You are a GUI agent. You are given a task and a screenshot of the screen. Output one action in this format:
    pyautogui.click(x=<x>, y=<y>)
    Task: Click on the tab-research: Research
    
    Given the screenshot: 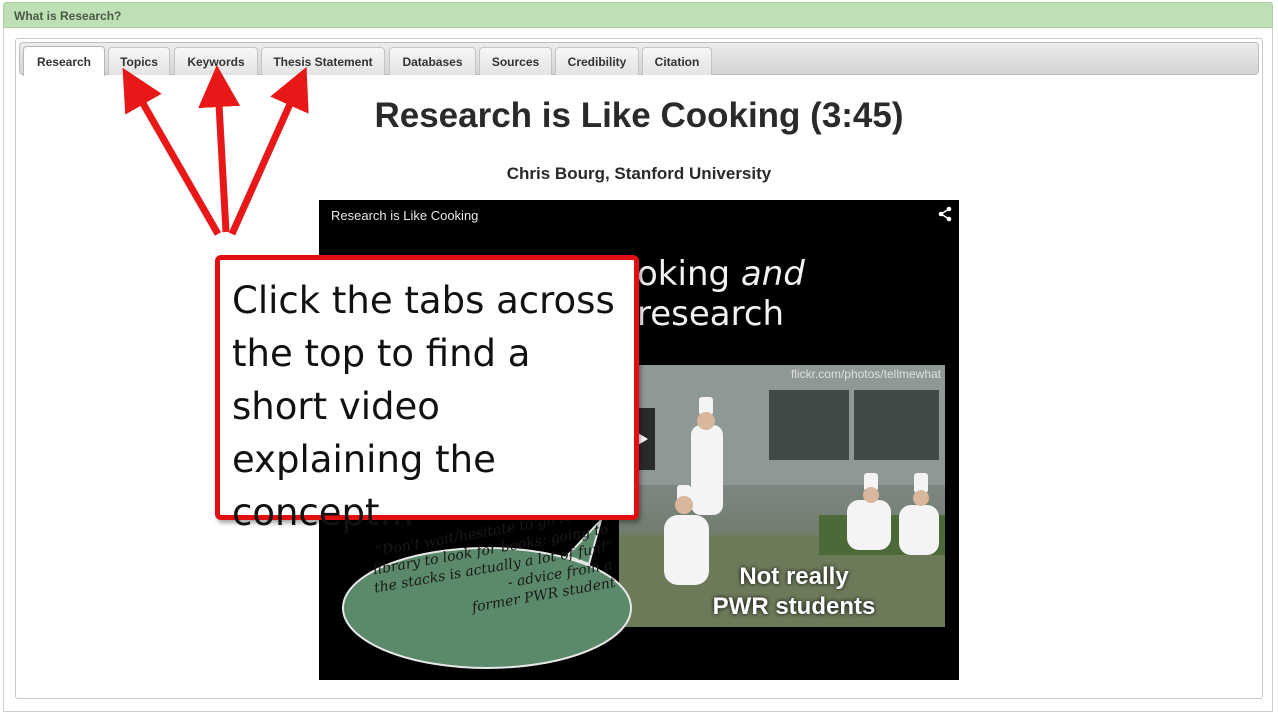 What is the action you would take?
    pyautogui.click(x=64, y=61)
    